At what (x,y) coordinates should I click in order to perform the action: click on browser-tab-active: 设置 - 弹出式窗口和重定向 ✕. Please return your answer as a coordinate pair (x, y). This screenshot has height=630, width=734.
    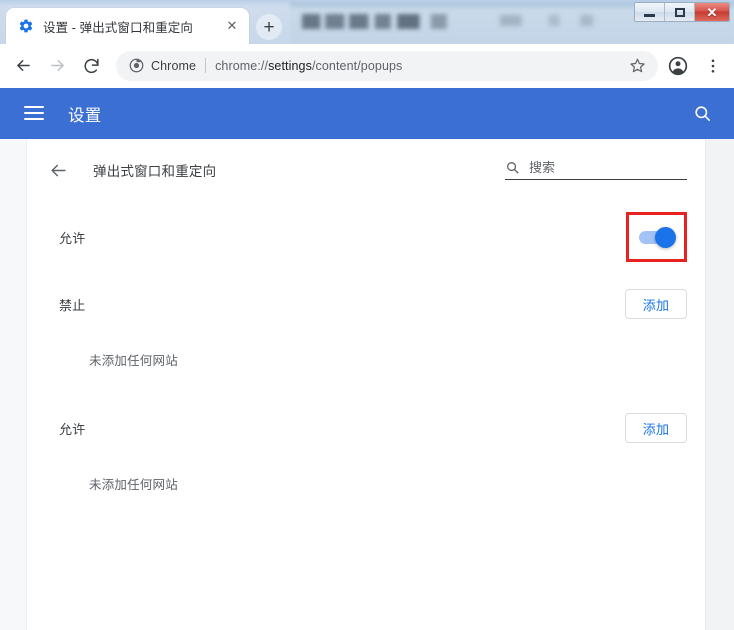
    Looking at the image, I should click on (127, 26).